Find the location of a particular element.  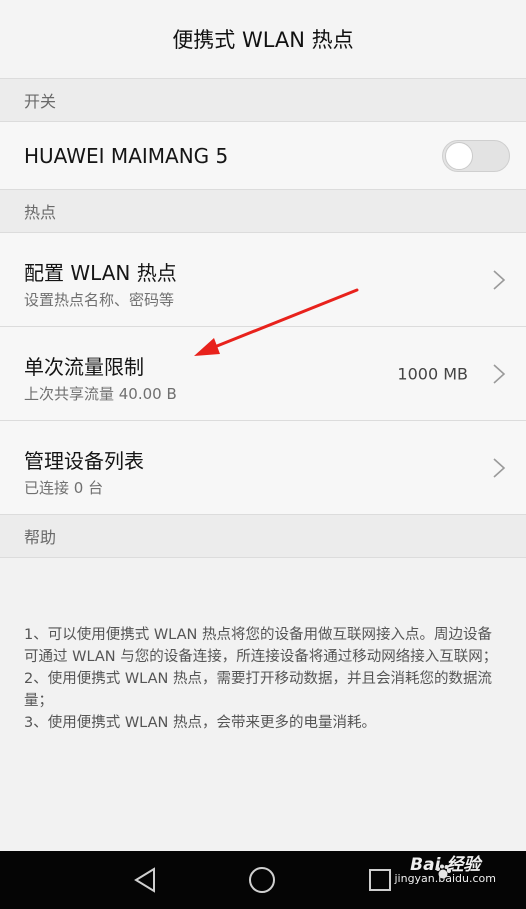

paw-icon is located at coordinates (443, 871).